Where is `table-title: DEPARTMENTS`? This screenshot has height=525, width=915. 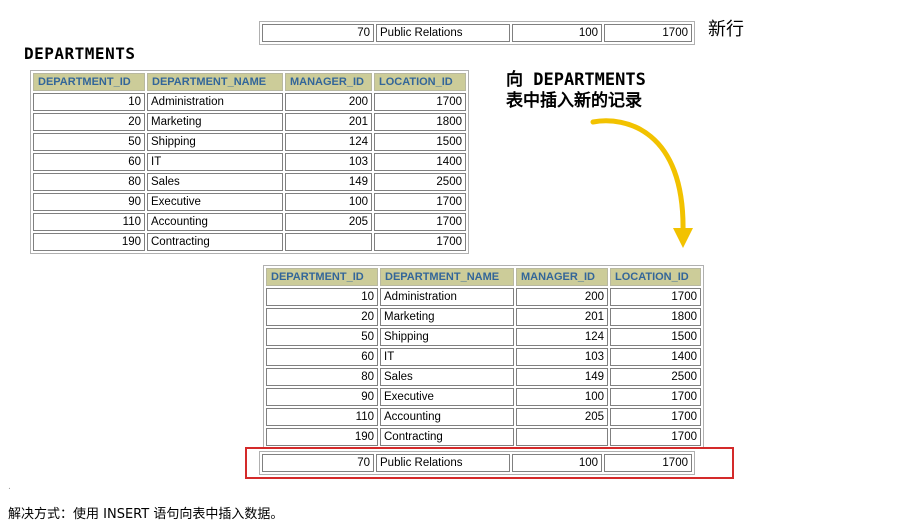 table-title: DEPARTMENTS is located at coordinates (80, 53).